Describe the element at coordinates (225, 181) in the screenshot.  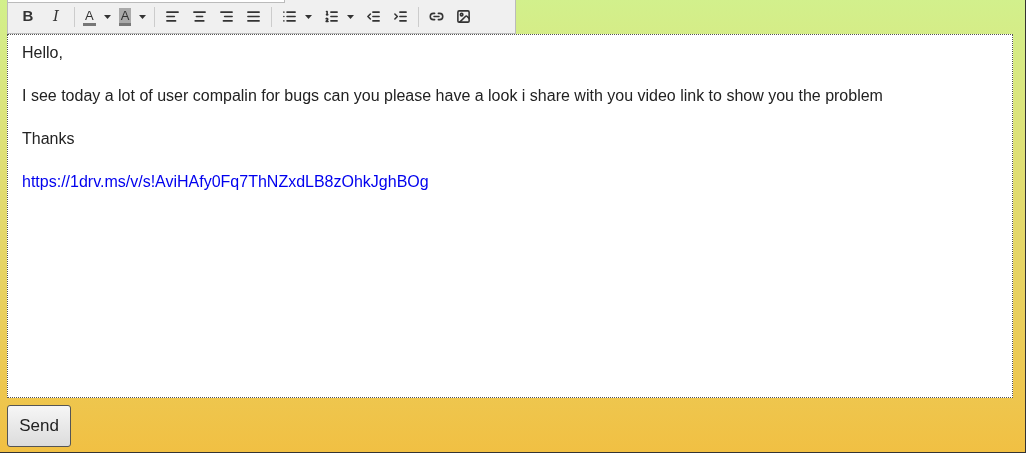
I see `video-link: https://1drv.ms/v/s!AviHAfy0Fq7ThNZxdLB8zOhkJghBOg` at that location.